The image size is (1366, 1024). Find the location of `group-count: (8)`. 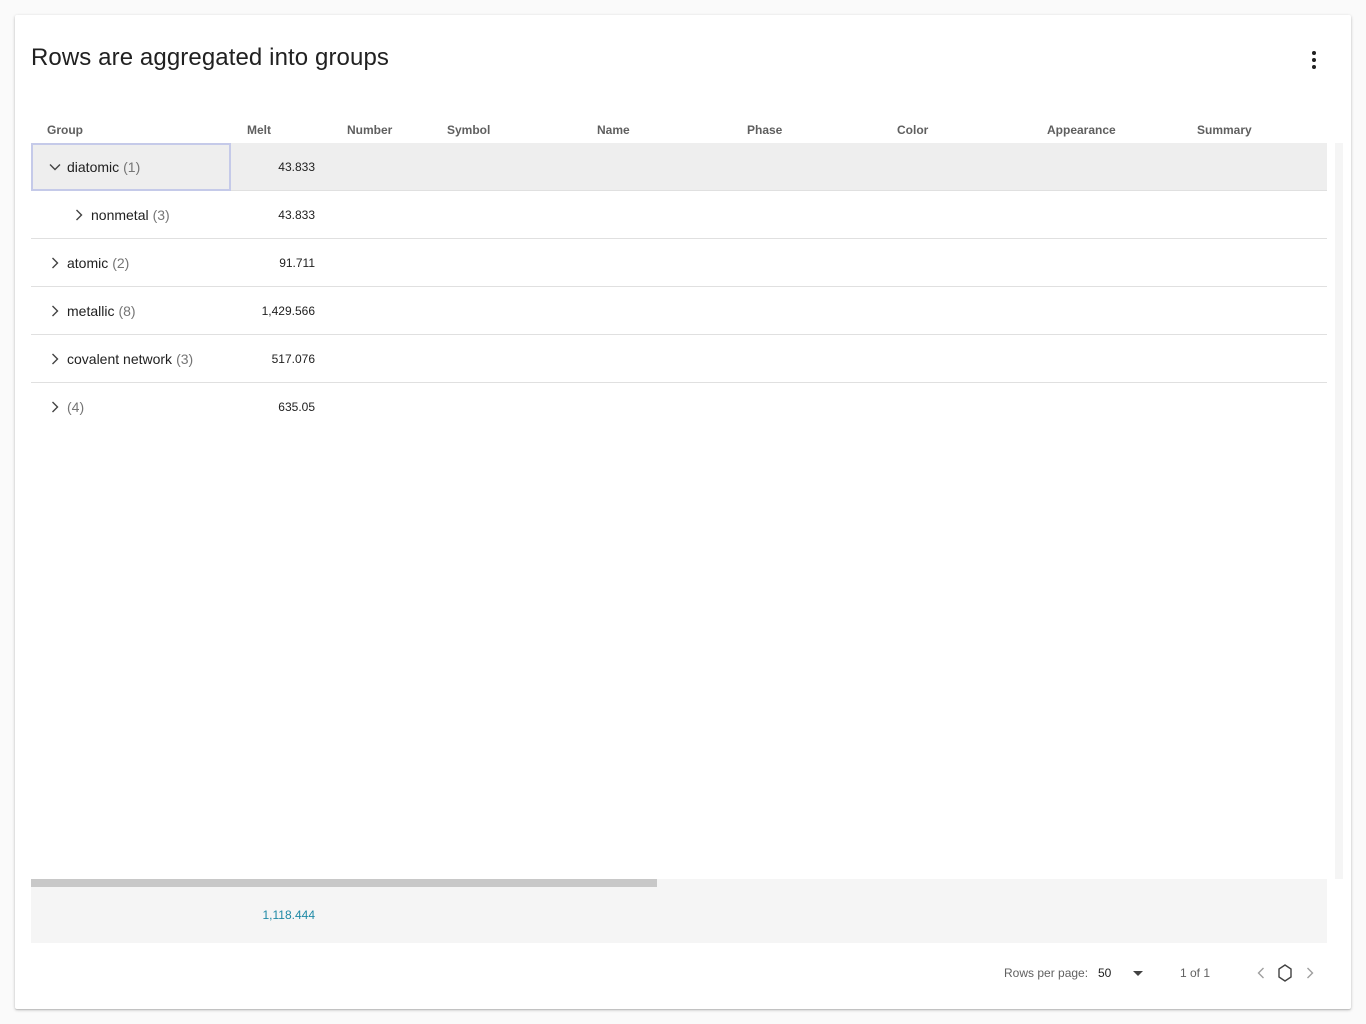

group-count: (8) is located at coordinates (127, 311).